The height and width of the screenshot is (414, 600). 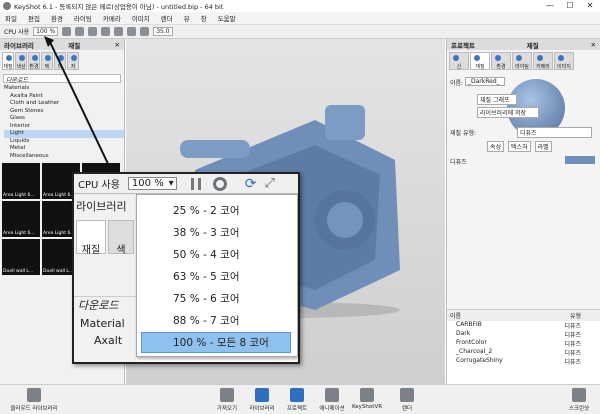 I want to click on list-item: FrontColor 디퓨즈, so click(x=523, y=343).